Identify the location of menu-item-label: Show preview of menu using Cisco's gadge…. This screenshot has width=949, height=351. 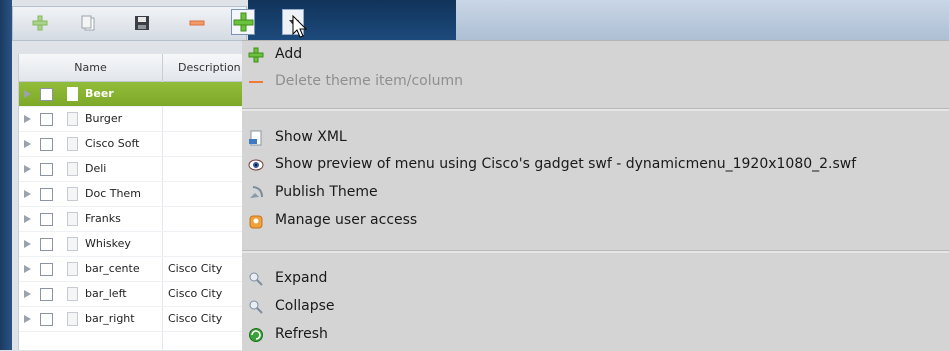
(566, 164).